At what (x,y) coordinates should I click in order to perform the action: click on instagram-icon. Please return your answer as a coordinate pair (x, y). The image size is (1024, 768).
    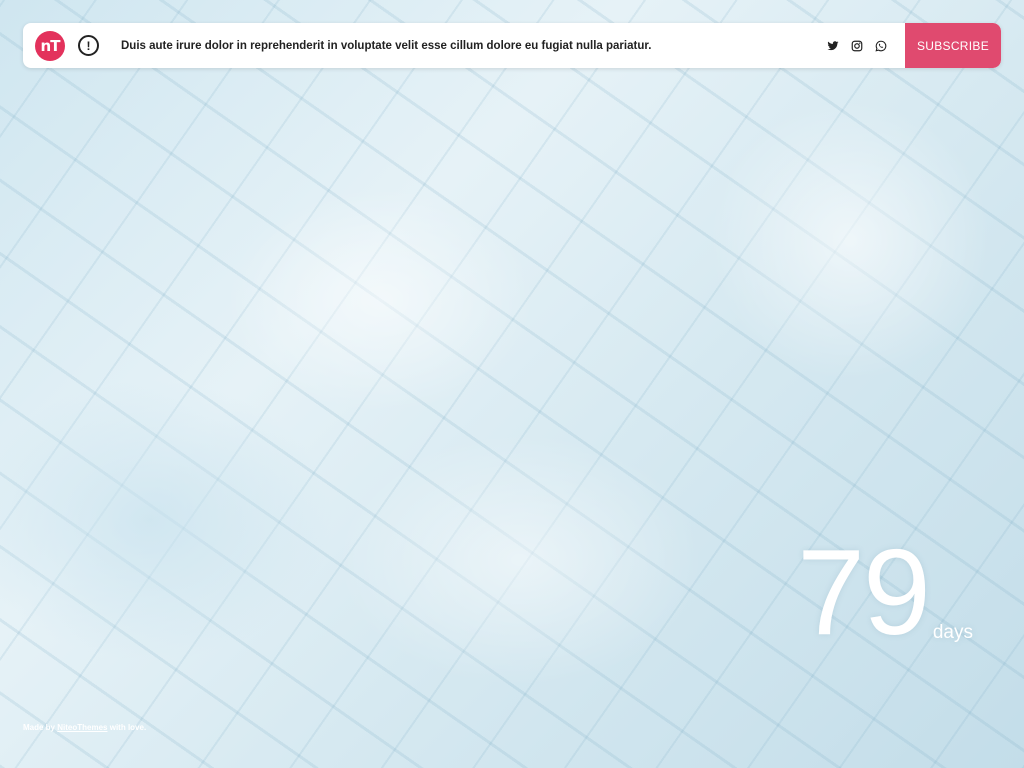
    Looking at the image, I should click on (857, 46).